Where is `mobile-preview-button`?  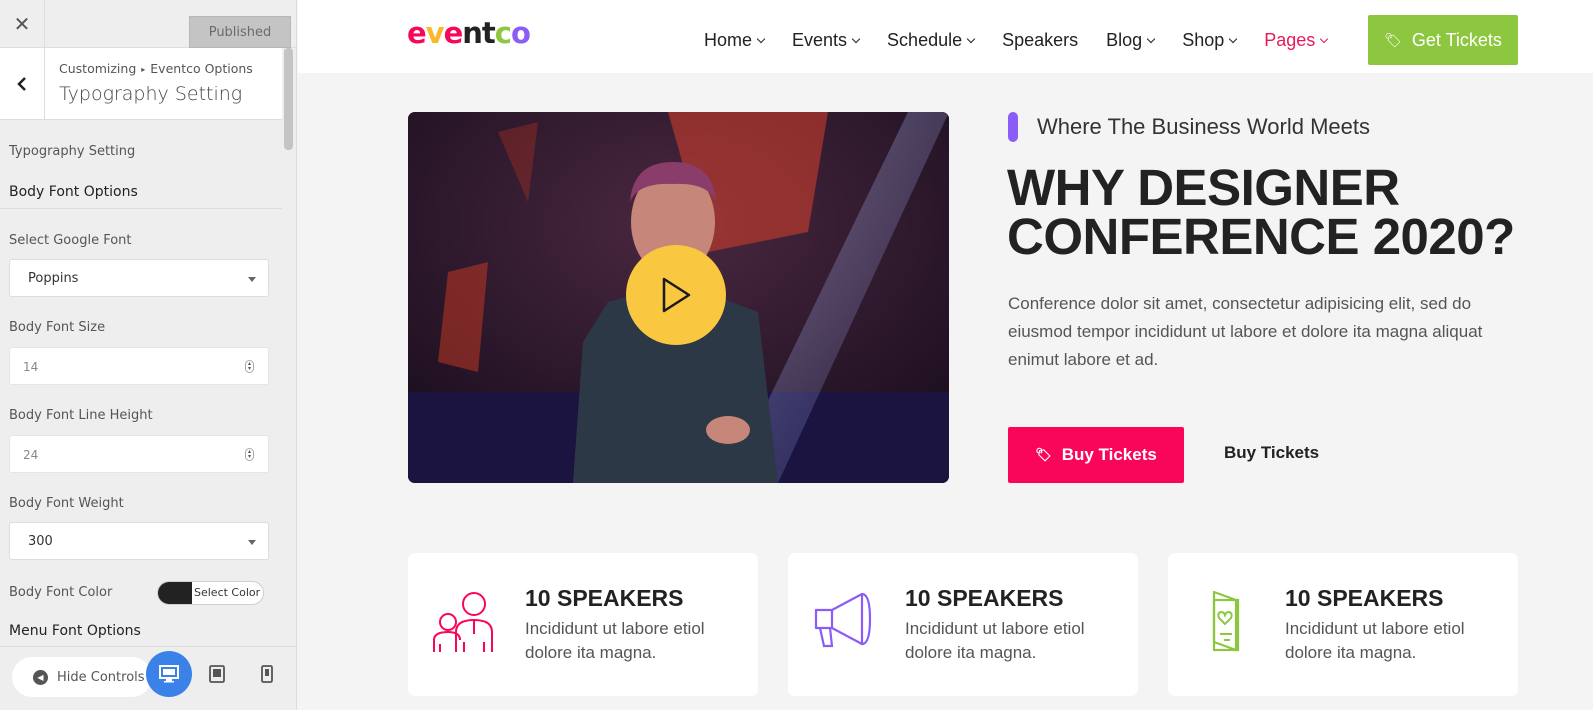 mobile-preview-button is located at coordinates (267, 674).